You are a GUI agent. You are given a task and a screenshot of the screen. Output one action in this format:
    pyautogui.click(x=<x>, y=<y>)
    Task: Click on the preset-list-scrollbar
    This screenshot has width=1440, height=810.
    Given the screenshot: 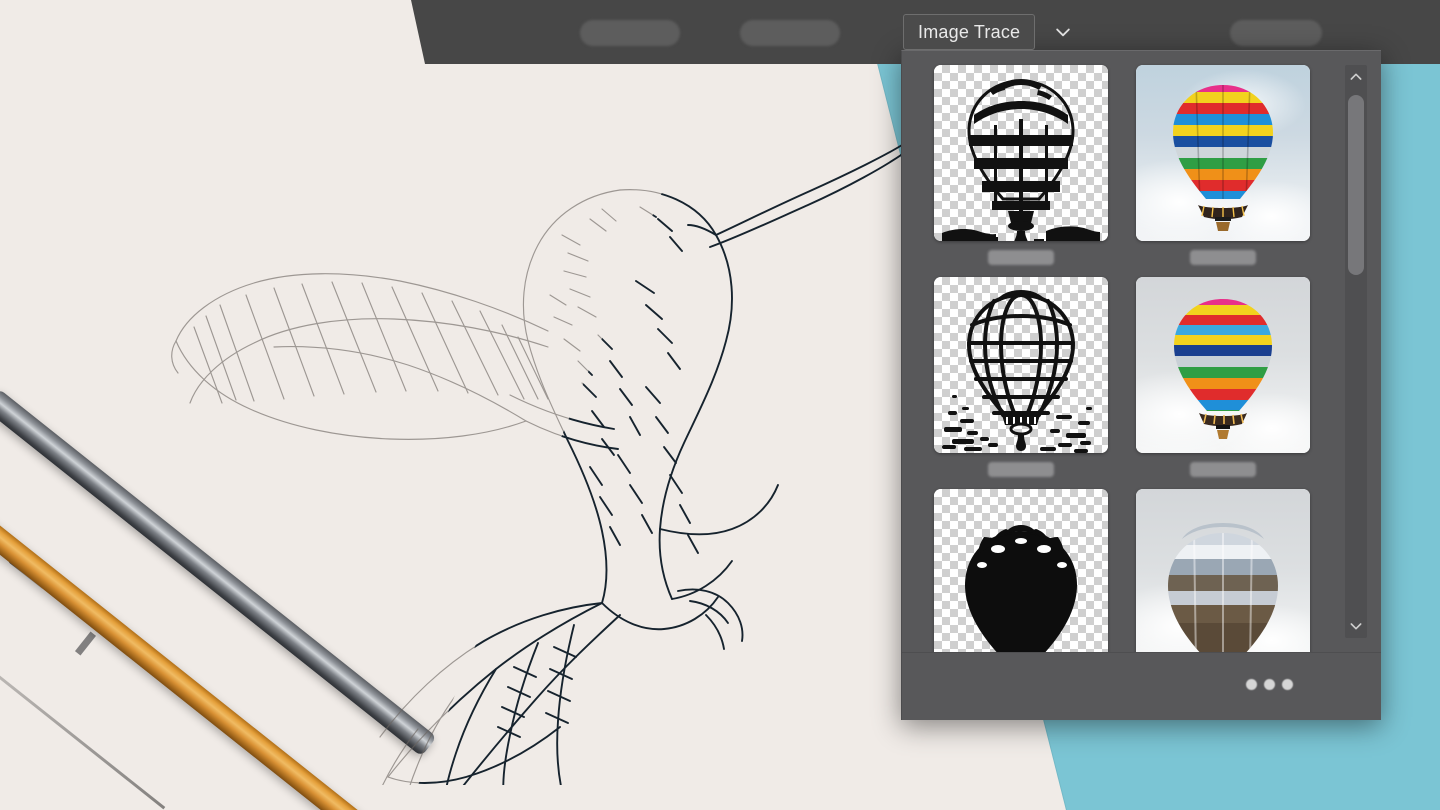 What is the action you would take?
    pyautogui.click(x=1356, y=351)
    